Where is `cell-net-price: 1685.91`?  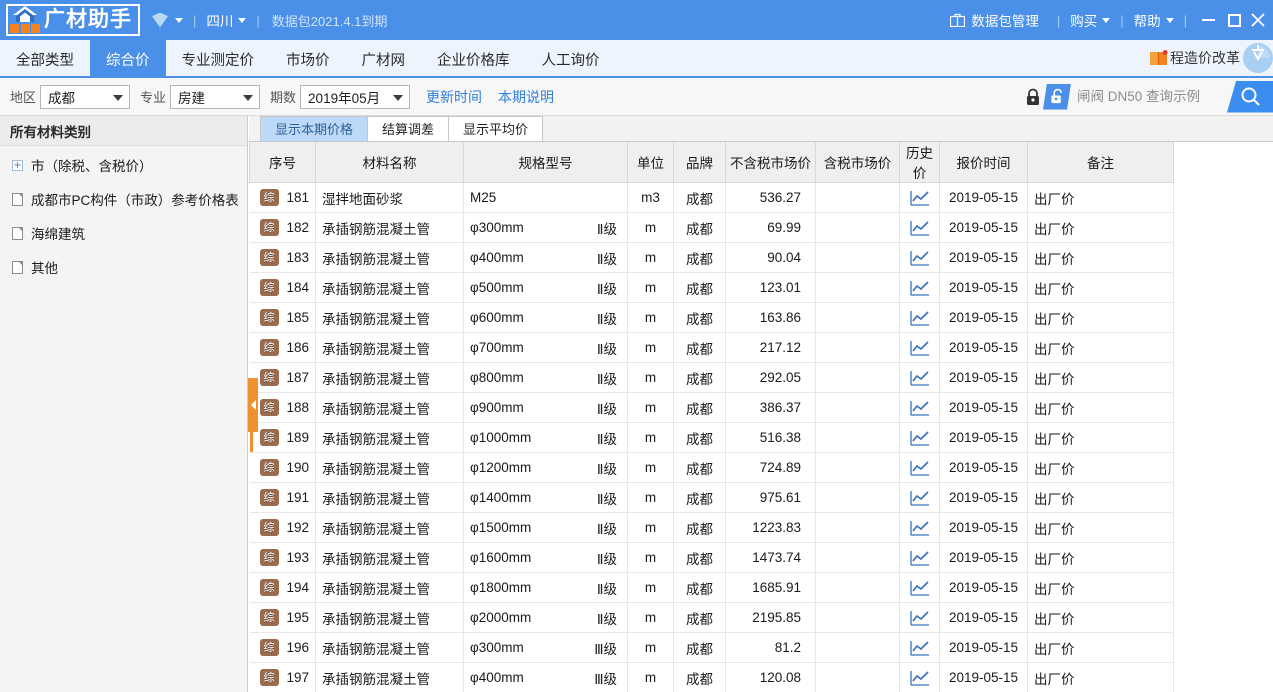
cell-net-price: 1685.91 is located at coordinates (770, 587).